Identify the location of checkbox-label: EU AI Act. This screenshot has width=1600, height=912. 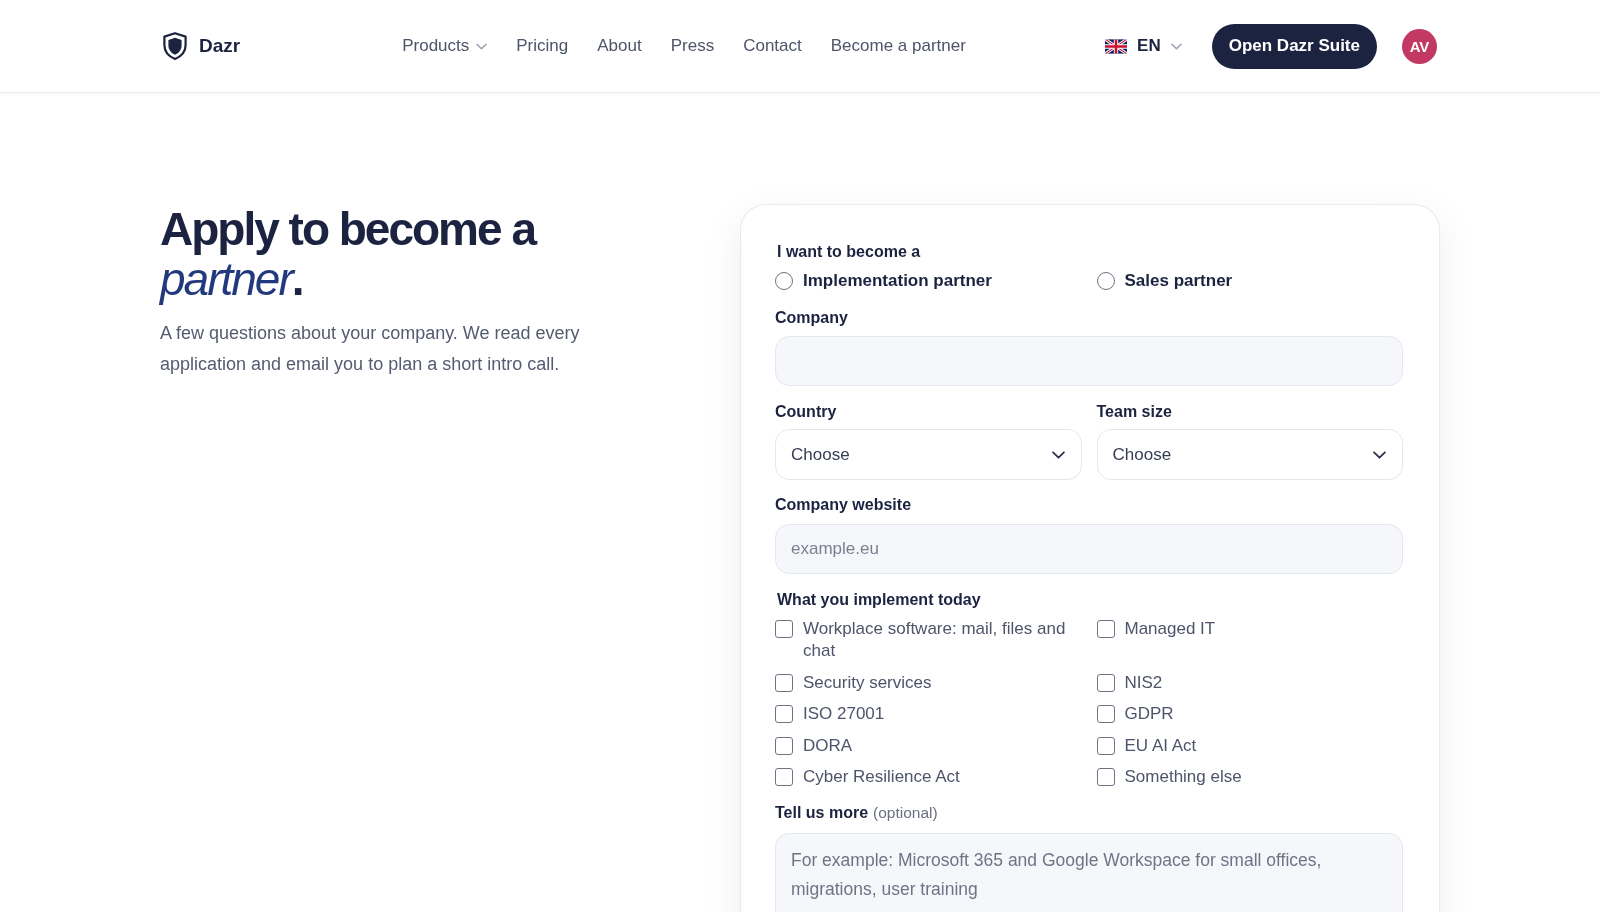
(1160, 745).